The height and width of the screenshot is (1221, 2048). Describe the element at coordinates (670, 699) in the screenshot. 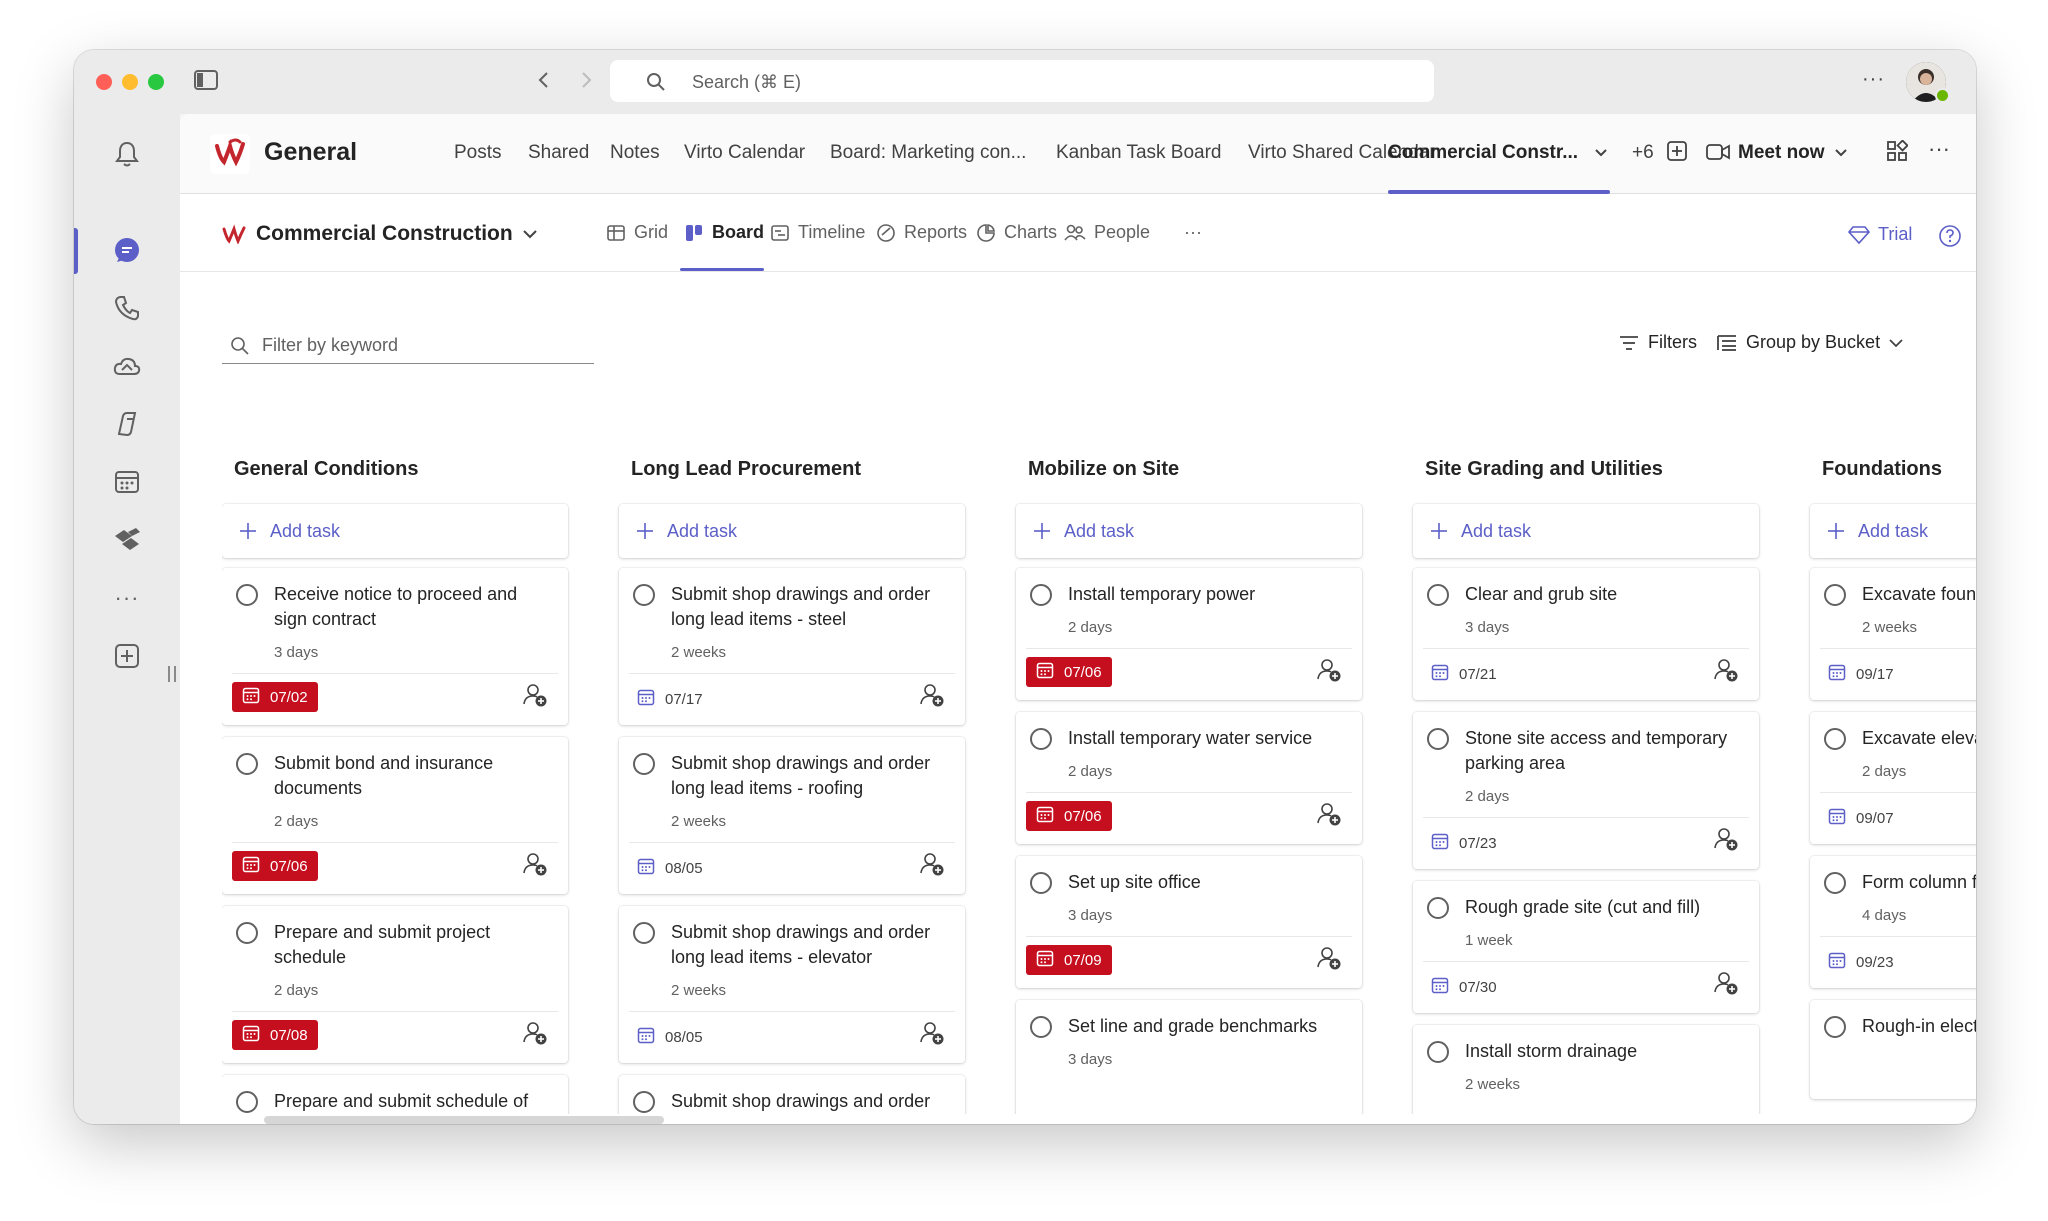

I see `due-date: 07/17` at that location.